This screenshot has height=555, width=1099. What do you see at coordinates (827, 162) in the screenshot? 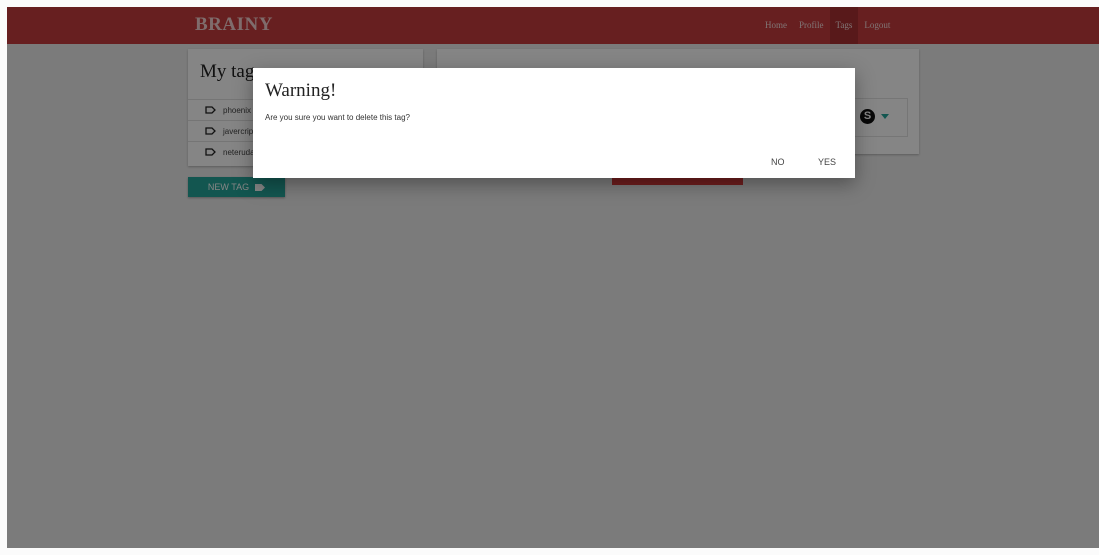
I see `yes-button: YES` at bounding box center [827, 162].